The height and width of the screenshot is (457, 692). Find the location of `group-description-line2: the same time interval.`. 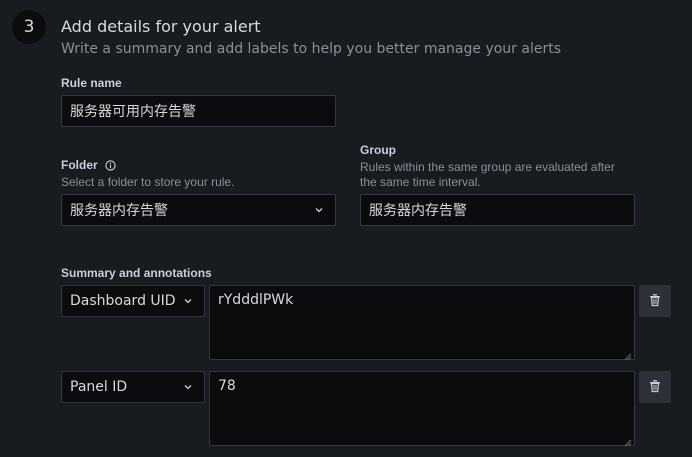

group-description-line2: the same time interval. is located at coordinates (420, 182).